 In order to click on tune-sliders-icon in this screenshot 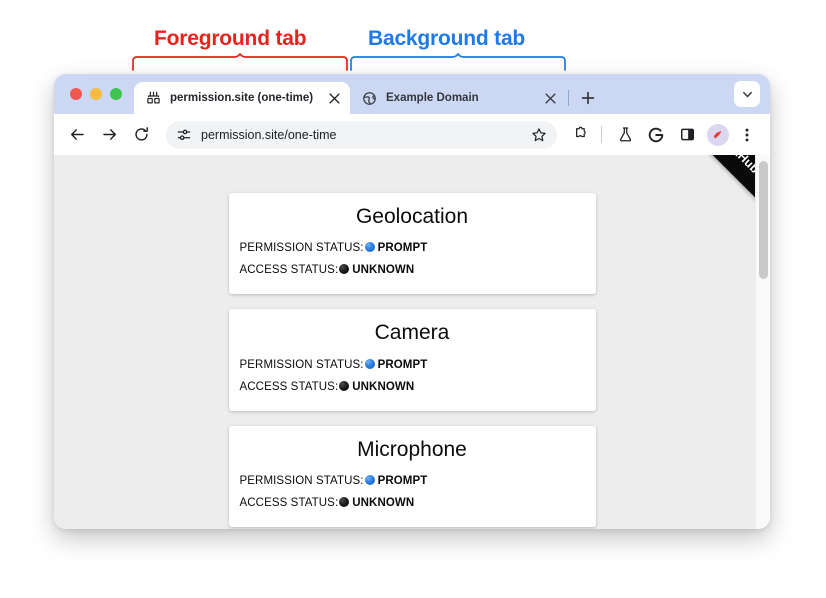, I will do `click(183, 134)`.